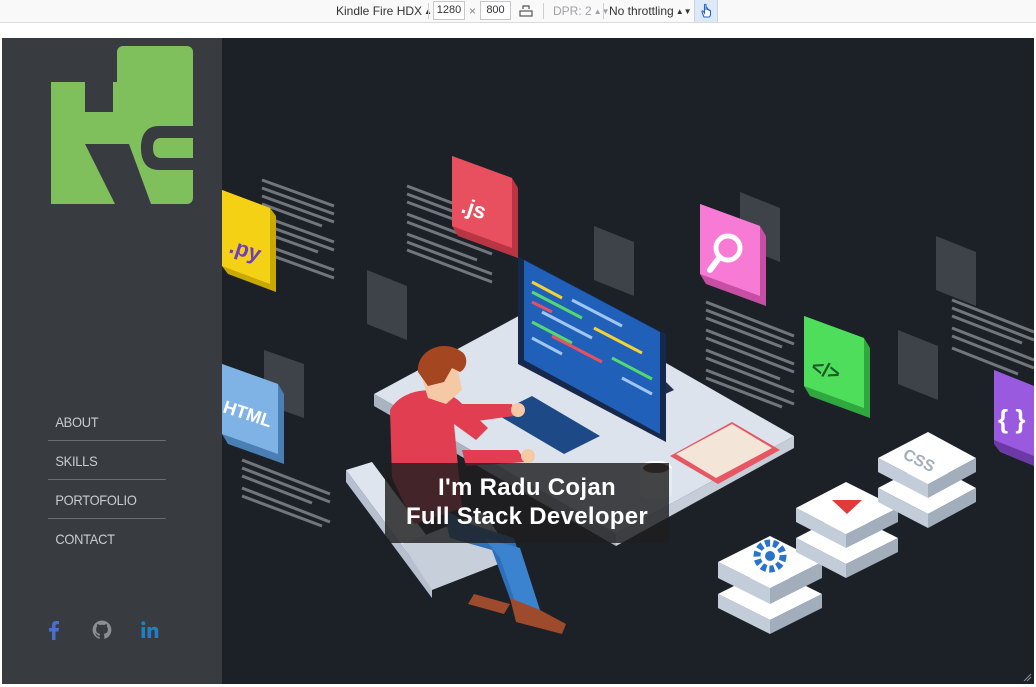 The height and width of the screenshot is (687, 1036). I want to click on nav-skills: SKILLS, so click(107, 460).